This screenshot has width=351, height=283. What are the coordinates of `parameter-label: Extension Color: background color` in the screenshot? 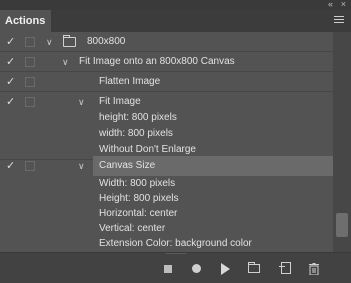 It's located at (175, 243).